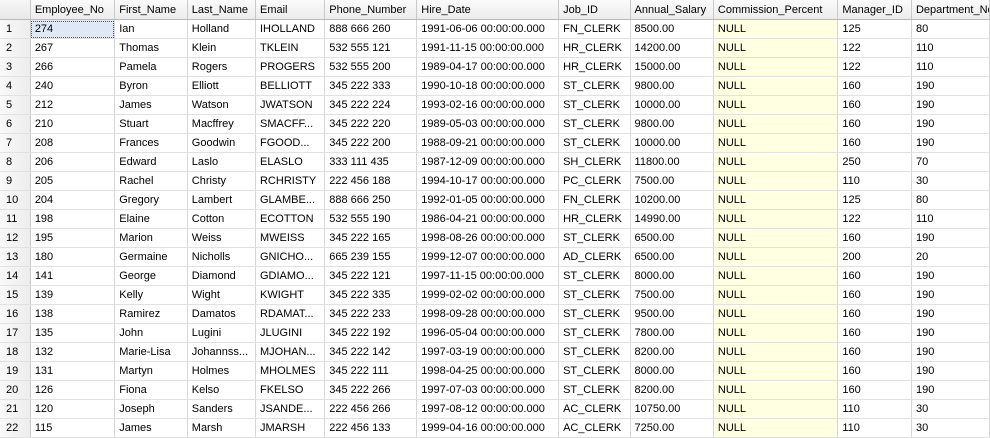 The width and height of the screenshot is (990, 438). I want to click on cell-manager-id: 110, so click(874, 181).